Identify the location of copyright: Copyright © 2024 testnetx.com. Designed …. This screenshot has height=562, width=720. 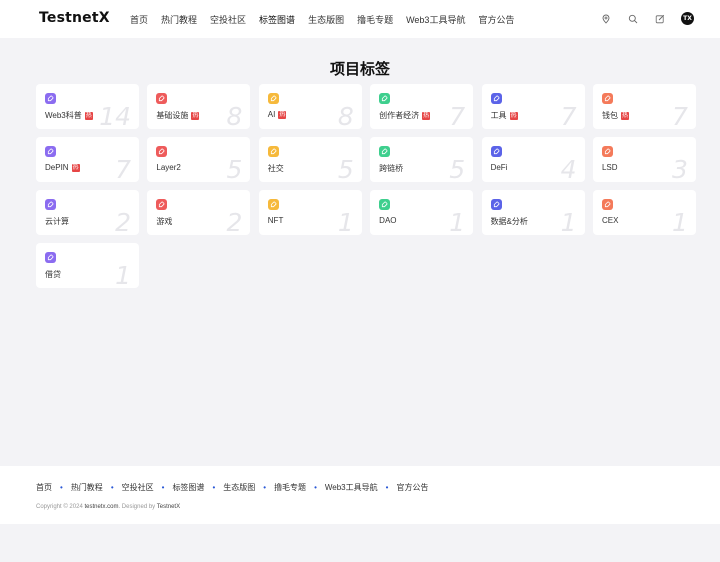
(108, 507).